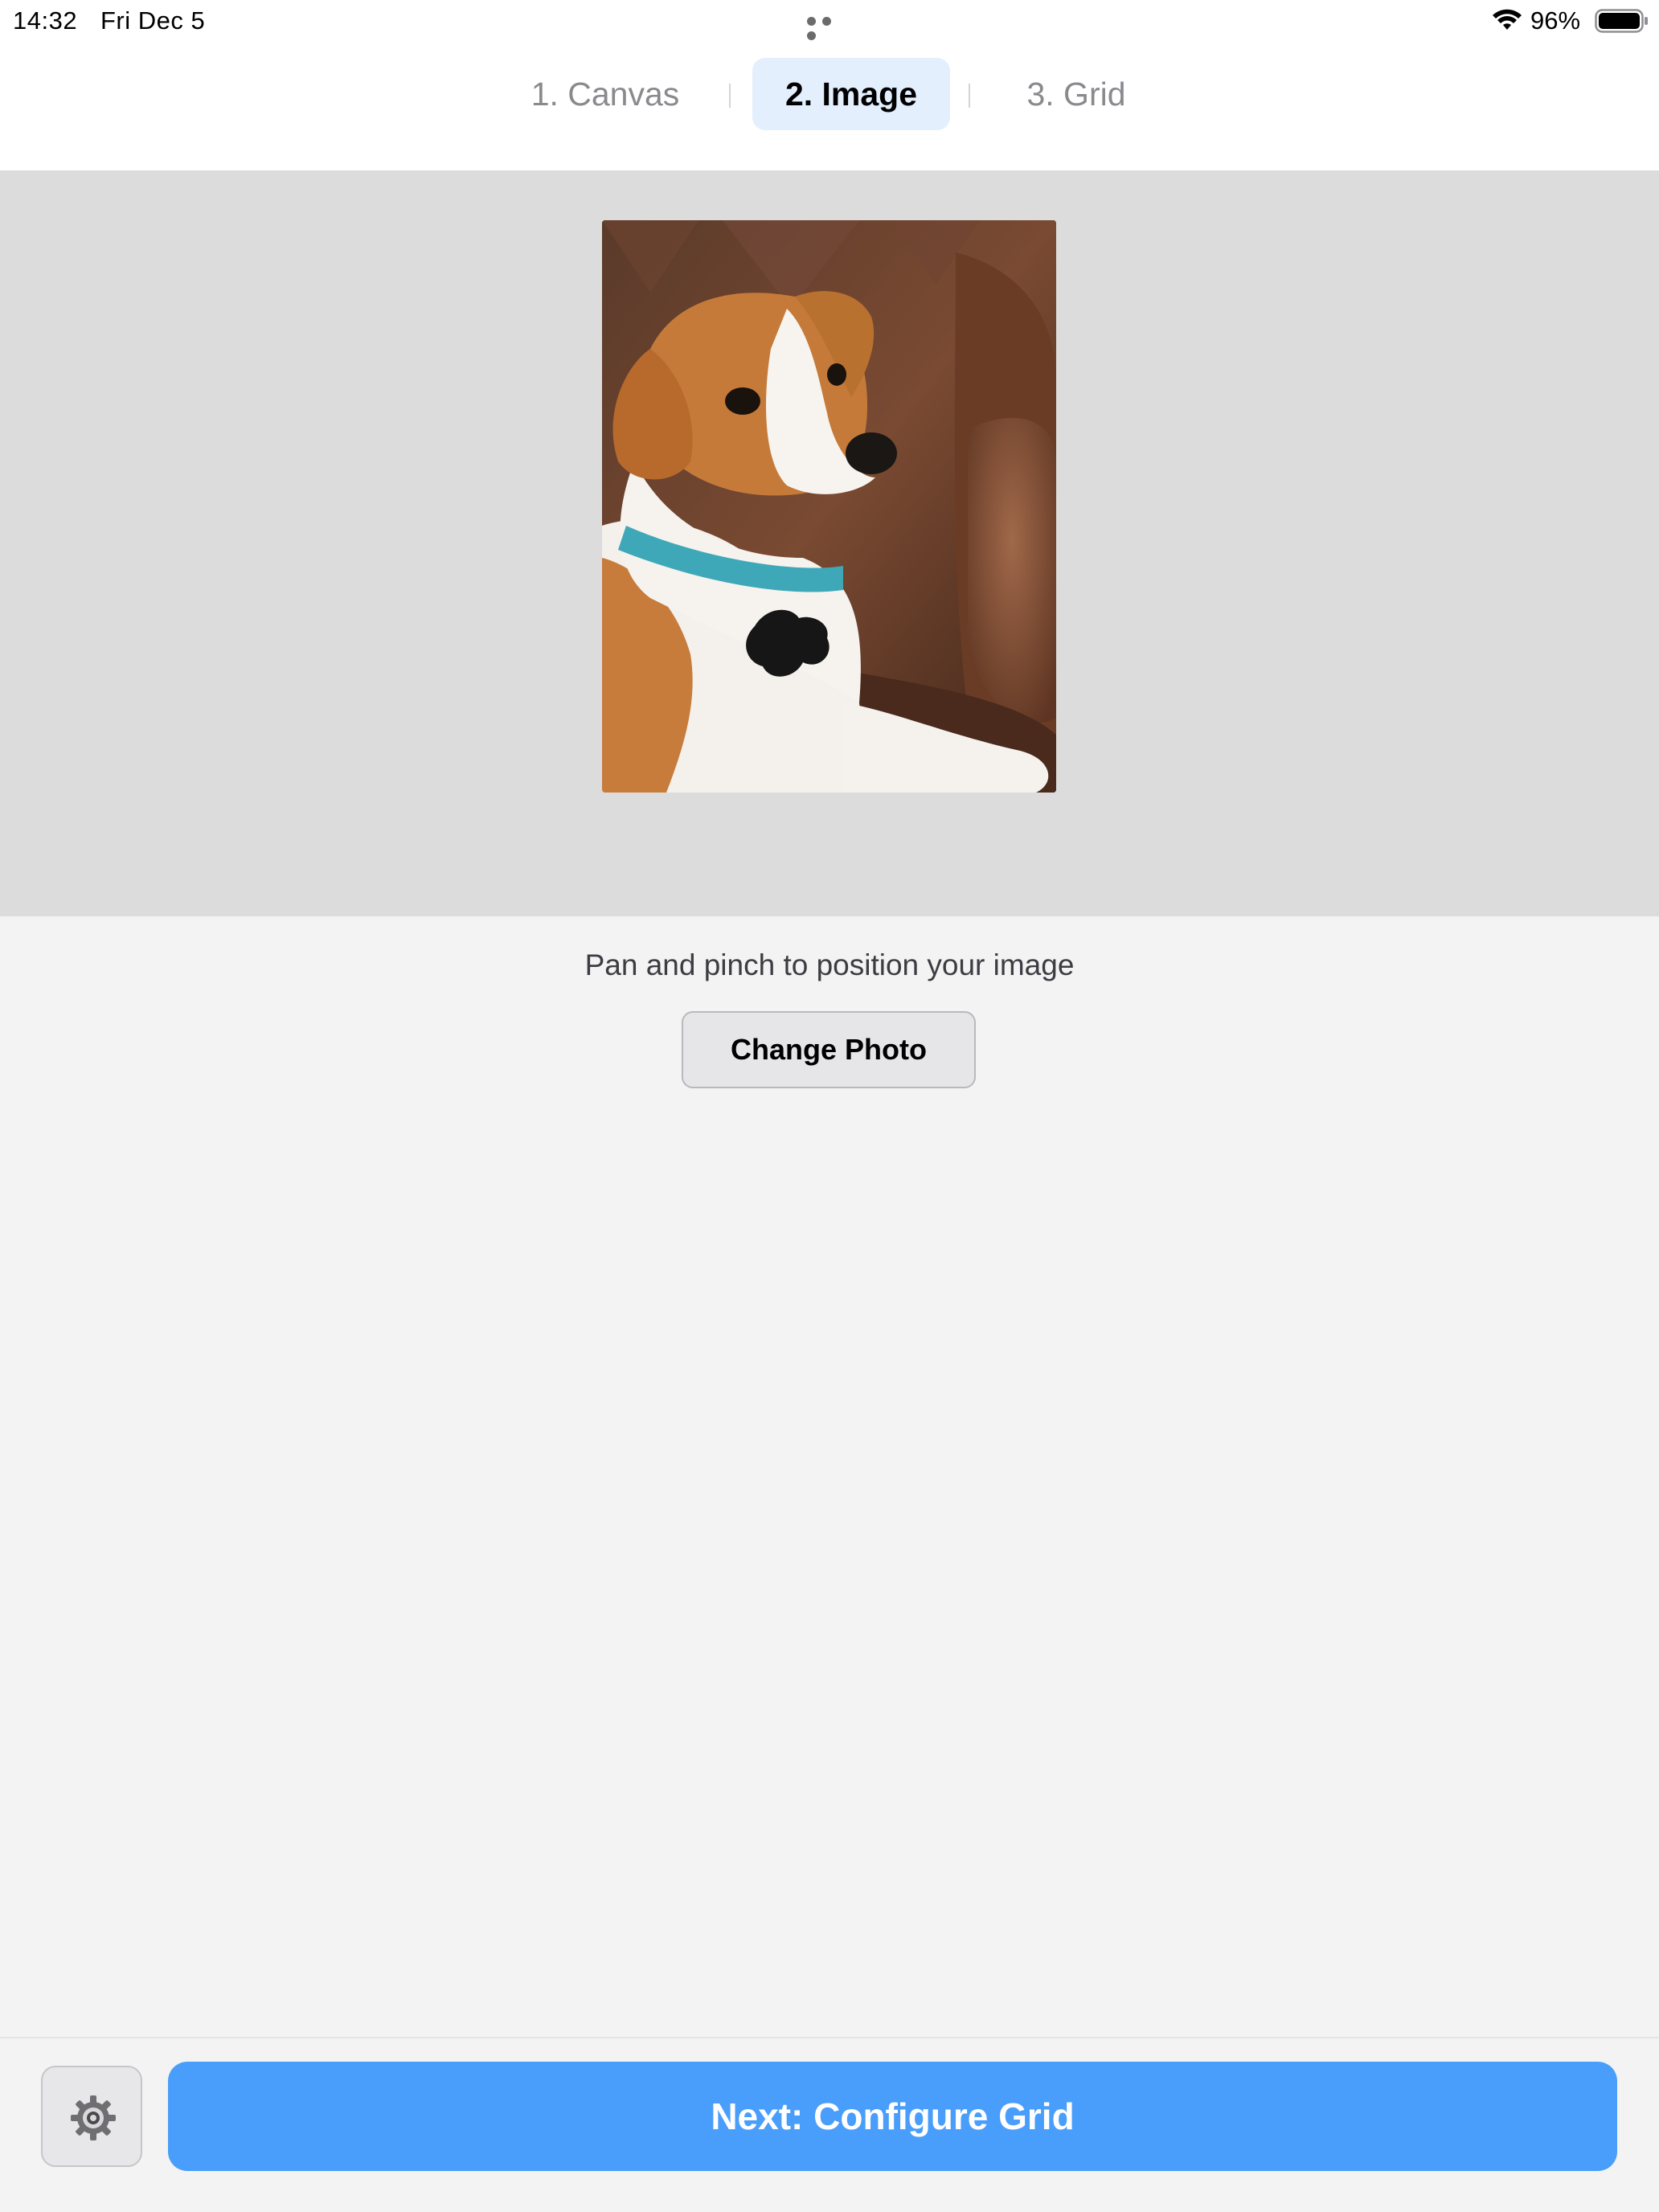  What do you see at coordinates (1621, 21) in the screenshot?
I see `battery-icon` at bounding box center [1621, 21].